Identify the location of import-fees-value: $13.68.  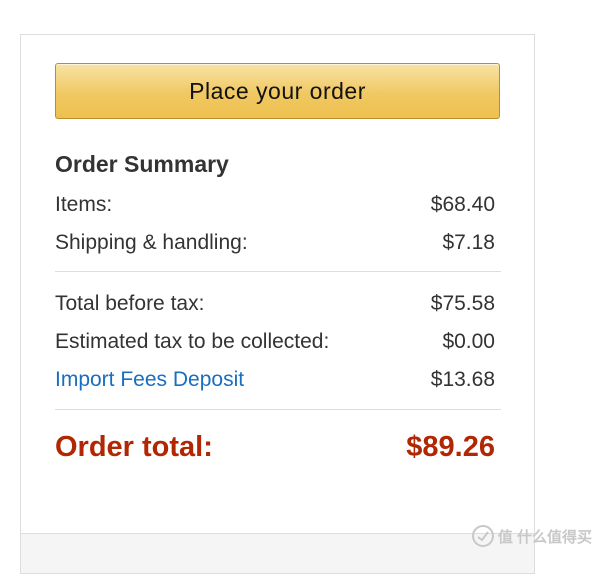
(462, 379).